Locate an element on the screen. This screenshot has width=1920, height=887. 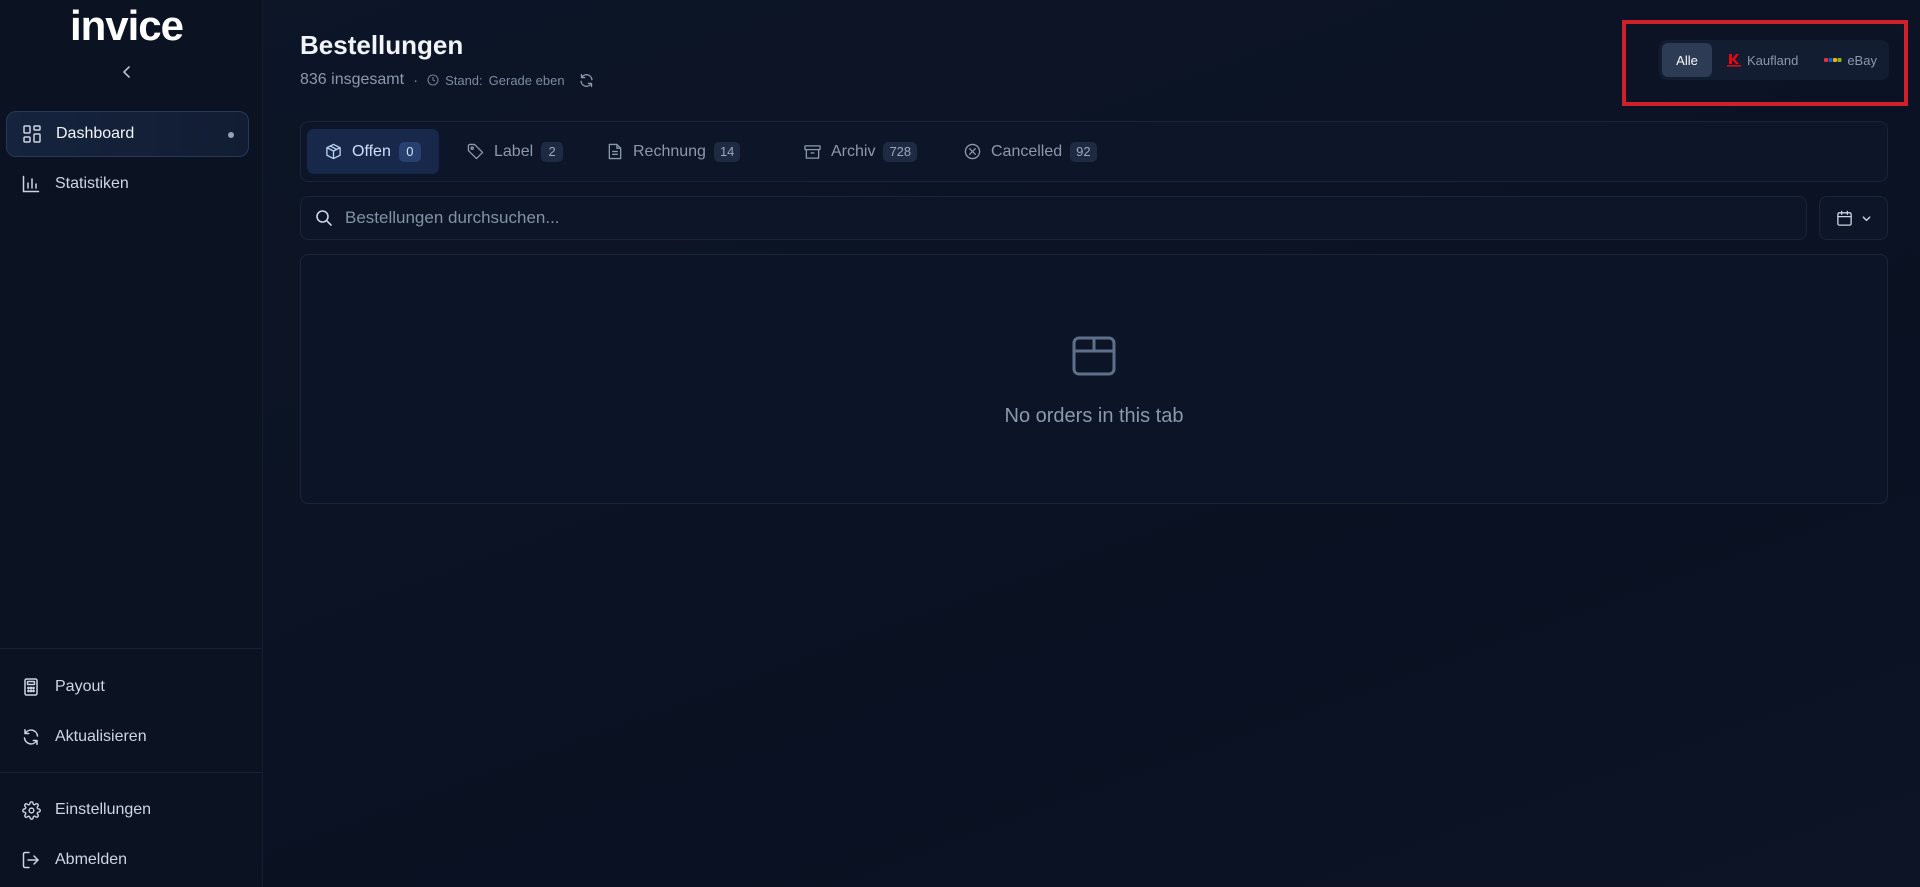
kaufland-logo-icon is located at coordinates (1734, 60).